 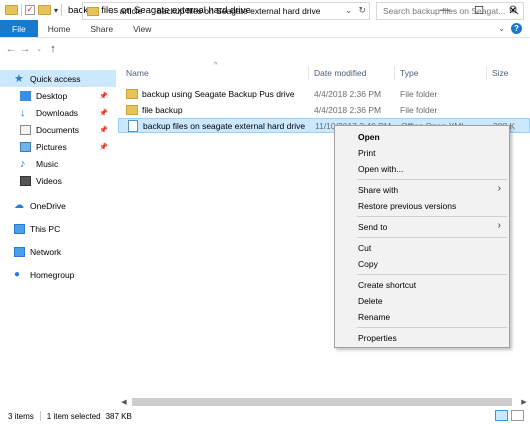 I want to click on sidebar-item-label: Network, so click(x=46, y=251).